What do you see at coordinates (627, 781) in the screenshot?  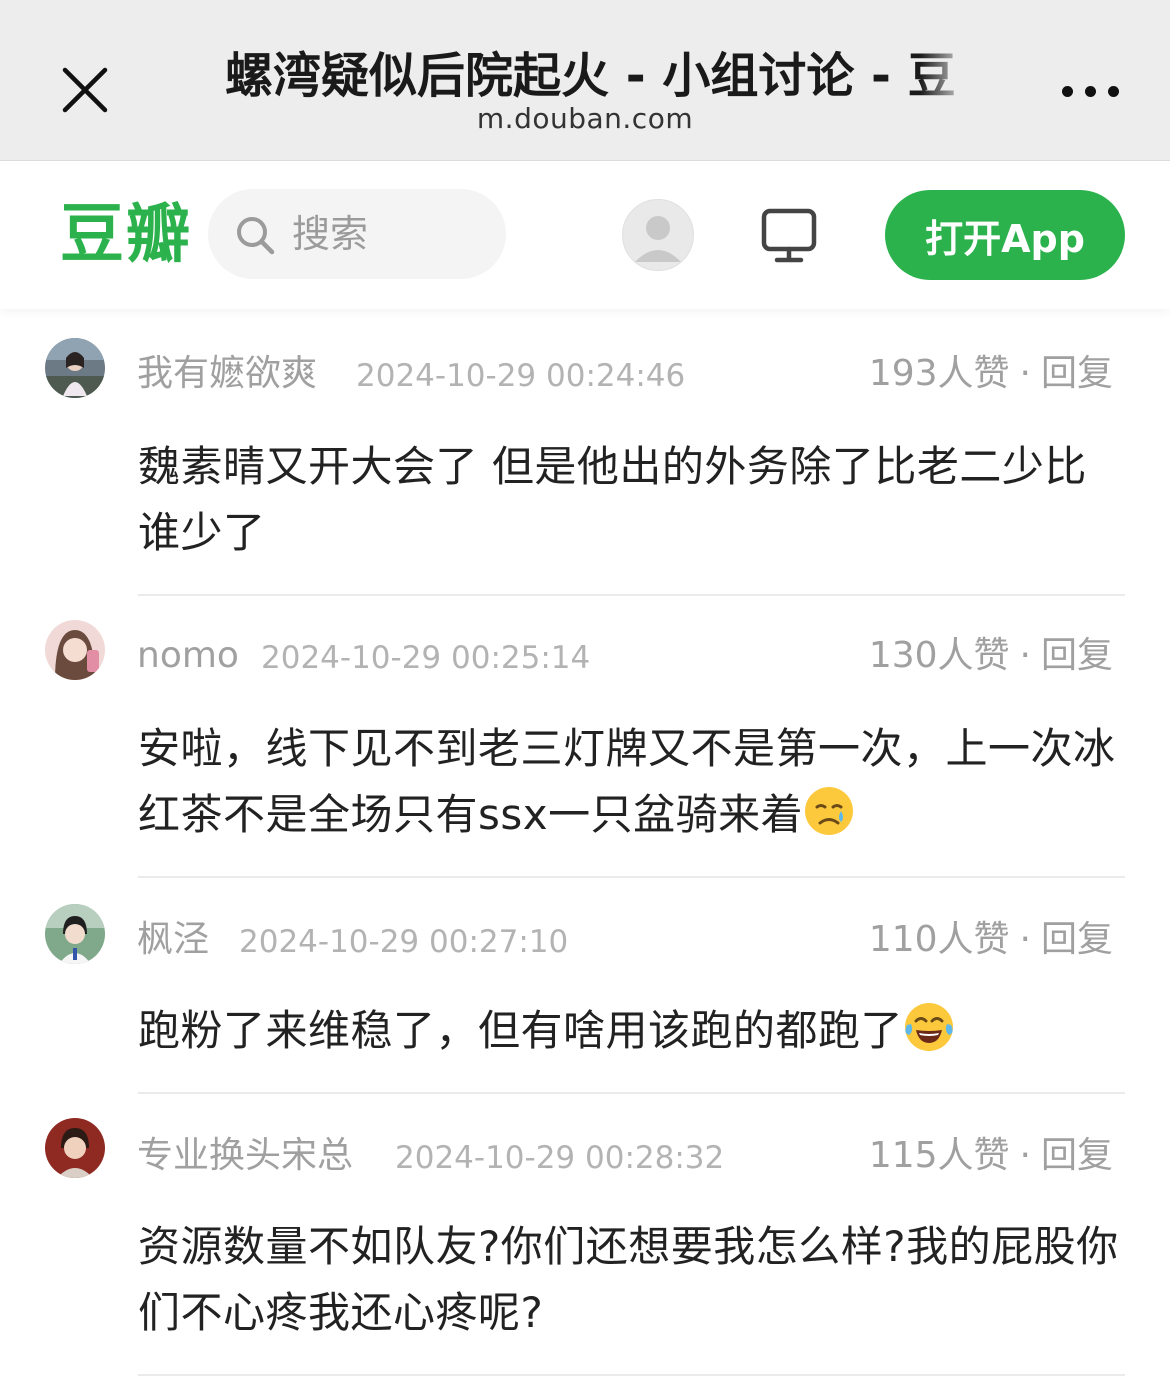 I see `comment-text: 安啦，线下见不到老三灯牌又不是第一次，上一次冰红茶不是全场只有ssx一只盆骑来着` at bounding box center [627, 781].